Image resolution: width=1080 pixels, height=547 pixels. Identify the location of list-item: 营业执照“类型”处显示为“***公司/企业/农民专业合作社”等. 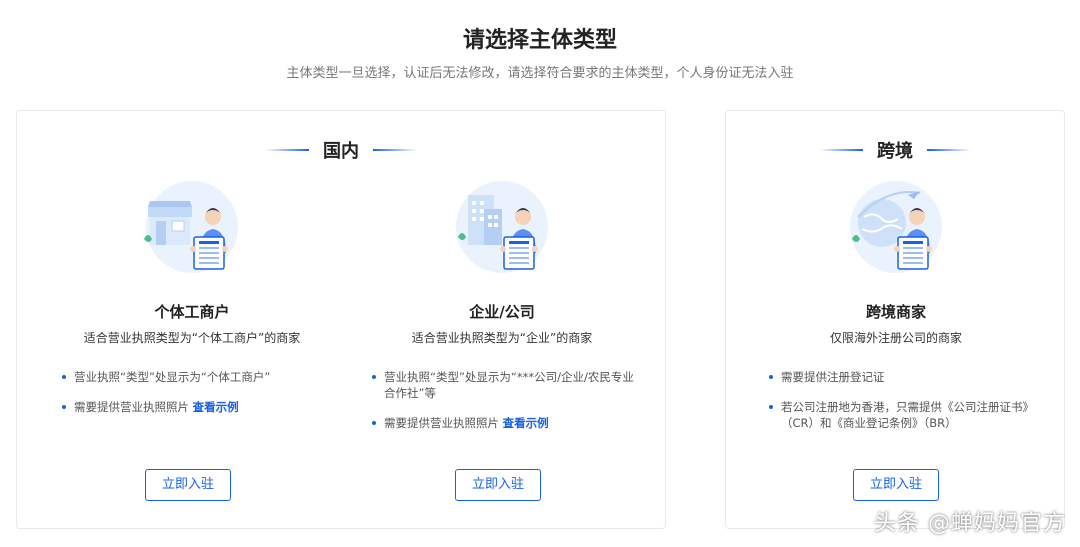
(504, 385).